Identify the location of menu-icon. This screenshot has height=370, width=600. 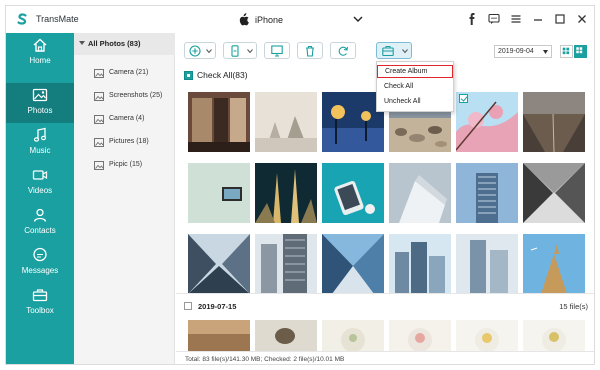
(516, 19).